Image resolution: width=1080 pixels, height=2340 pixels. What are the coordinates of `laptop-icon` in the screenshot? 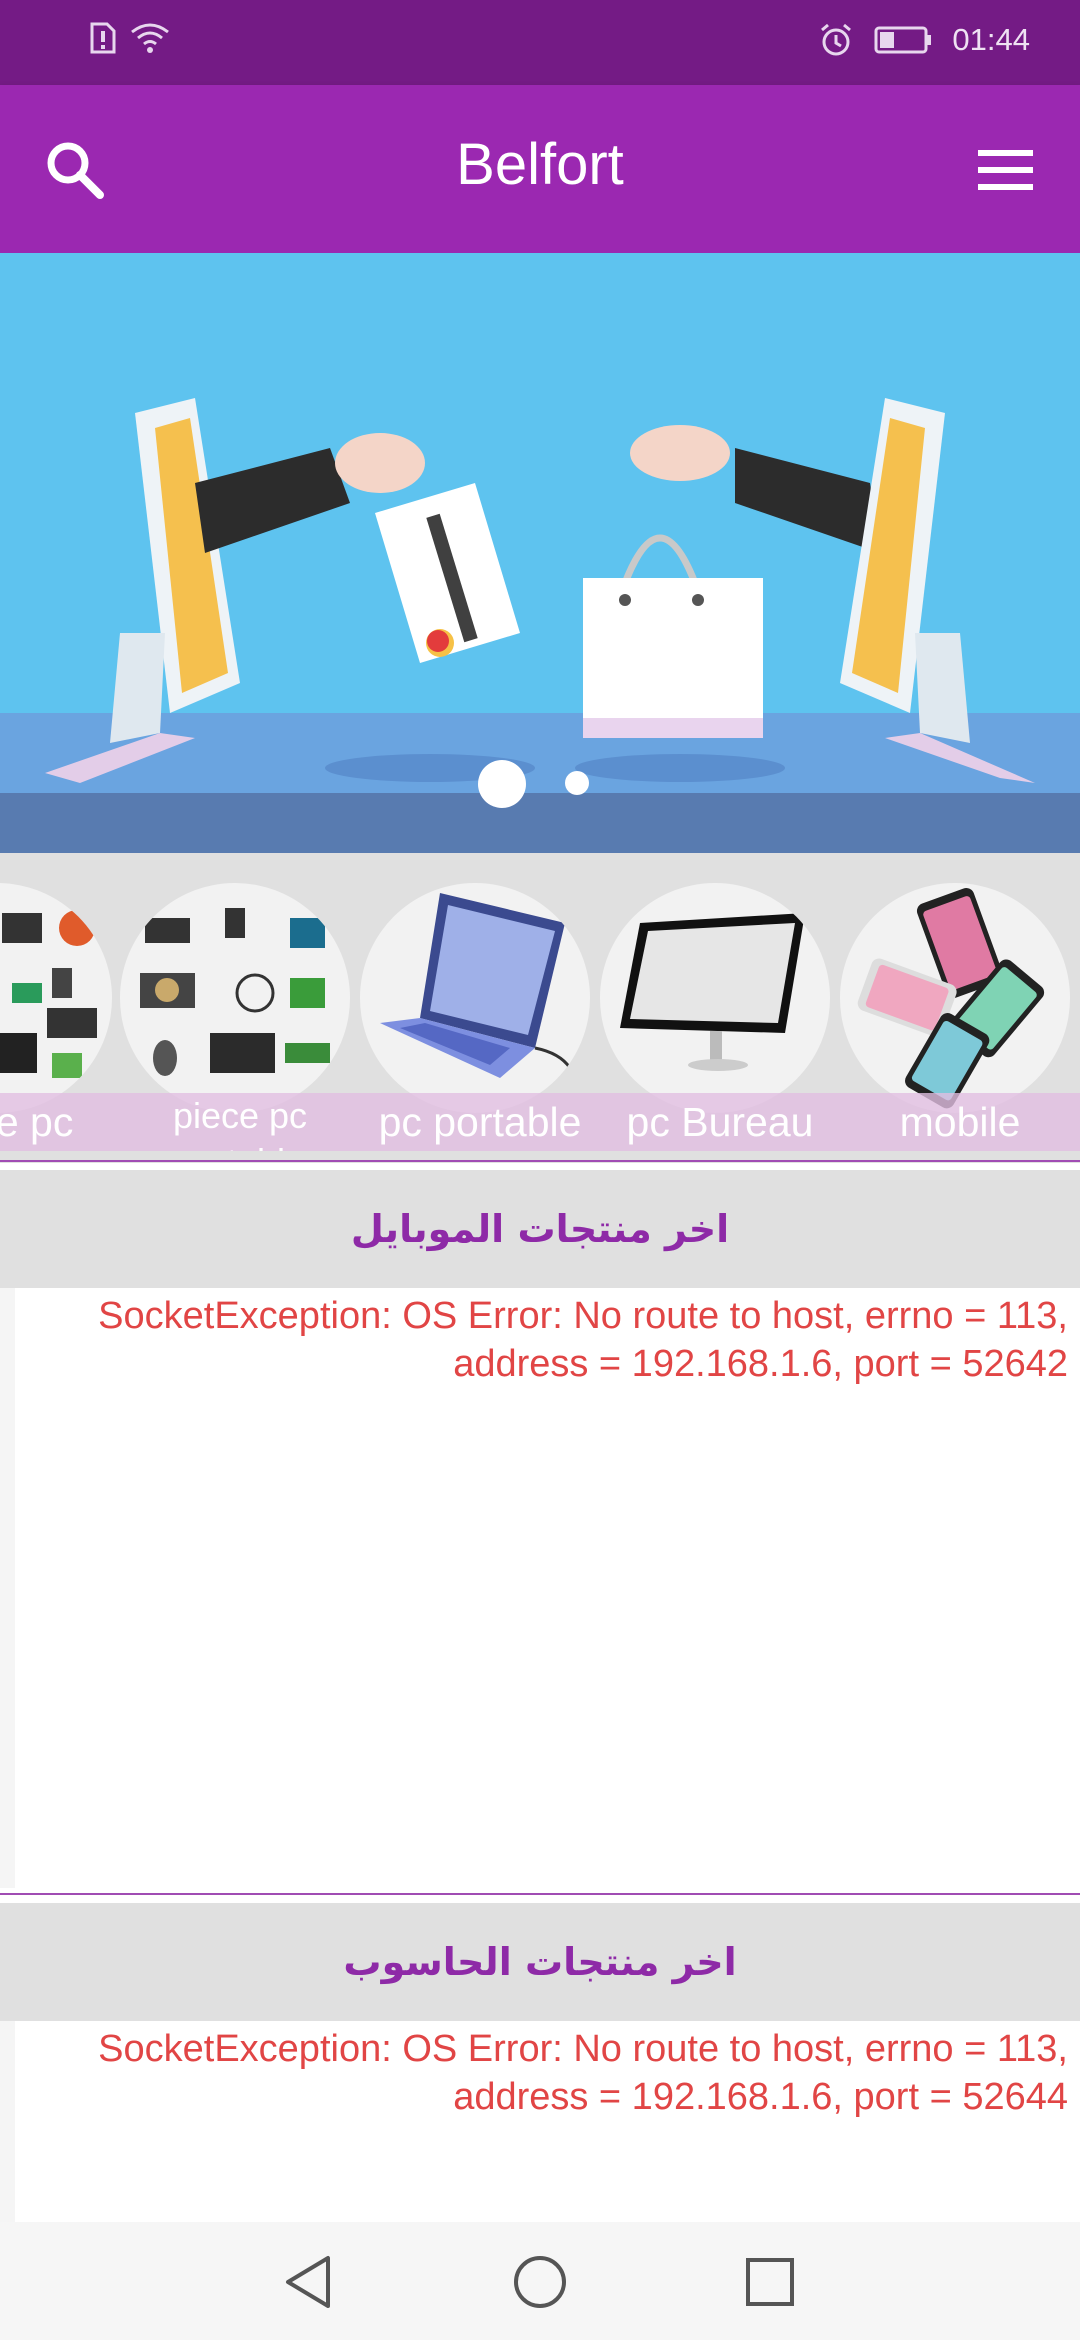 It's located at (476, 985).